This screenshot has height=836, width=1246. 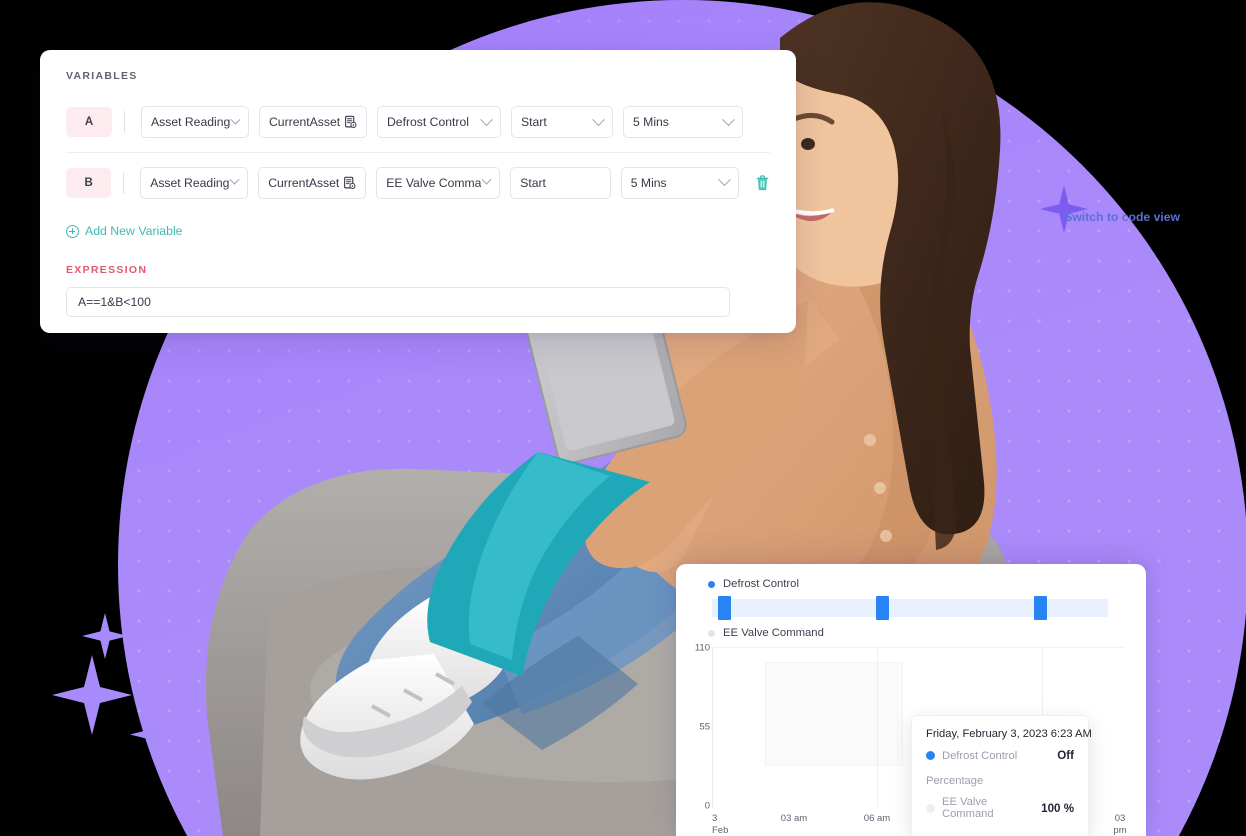 I want to click on x-tick-label: 3 Feb, so click(x=720, y=824).